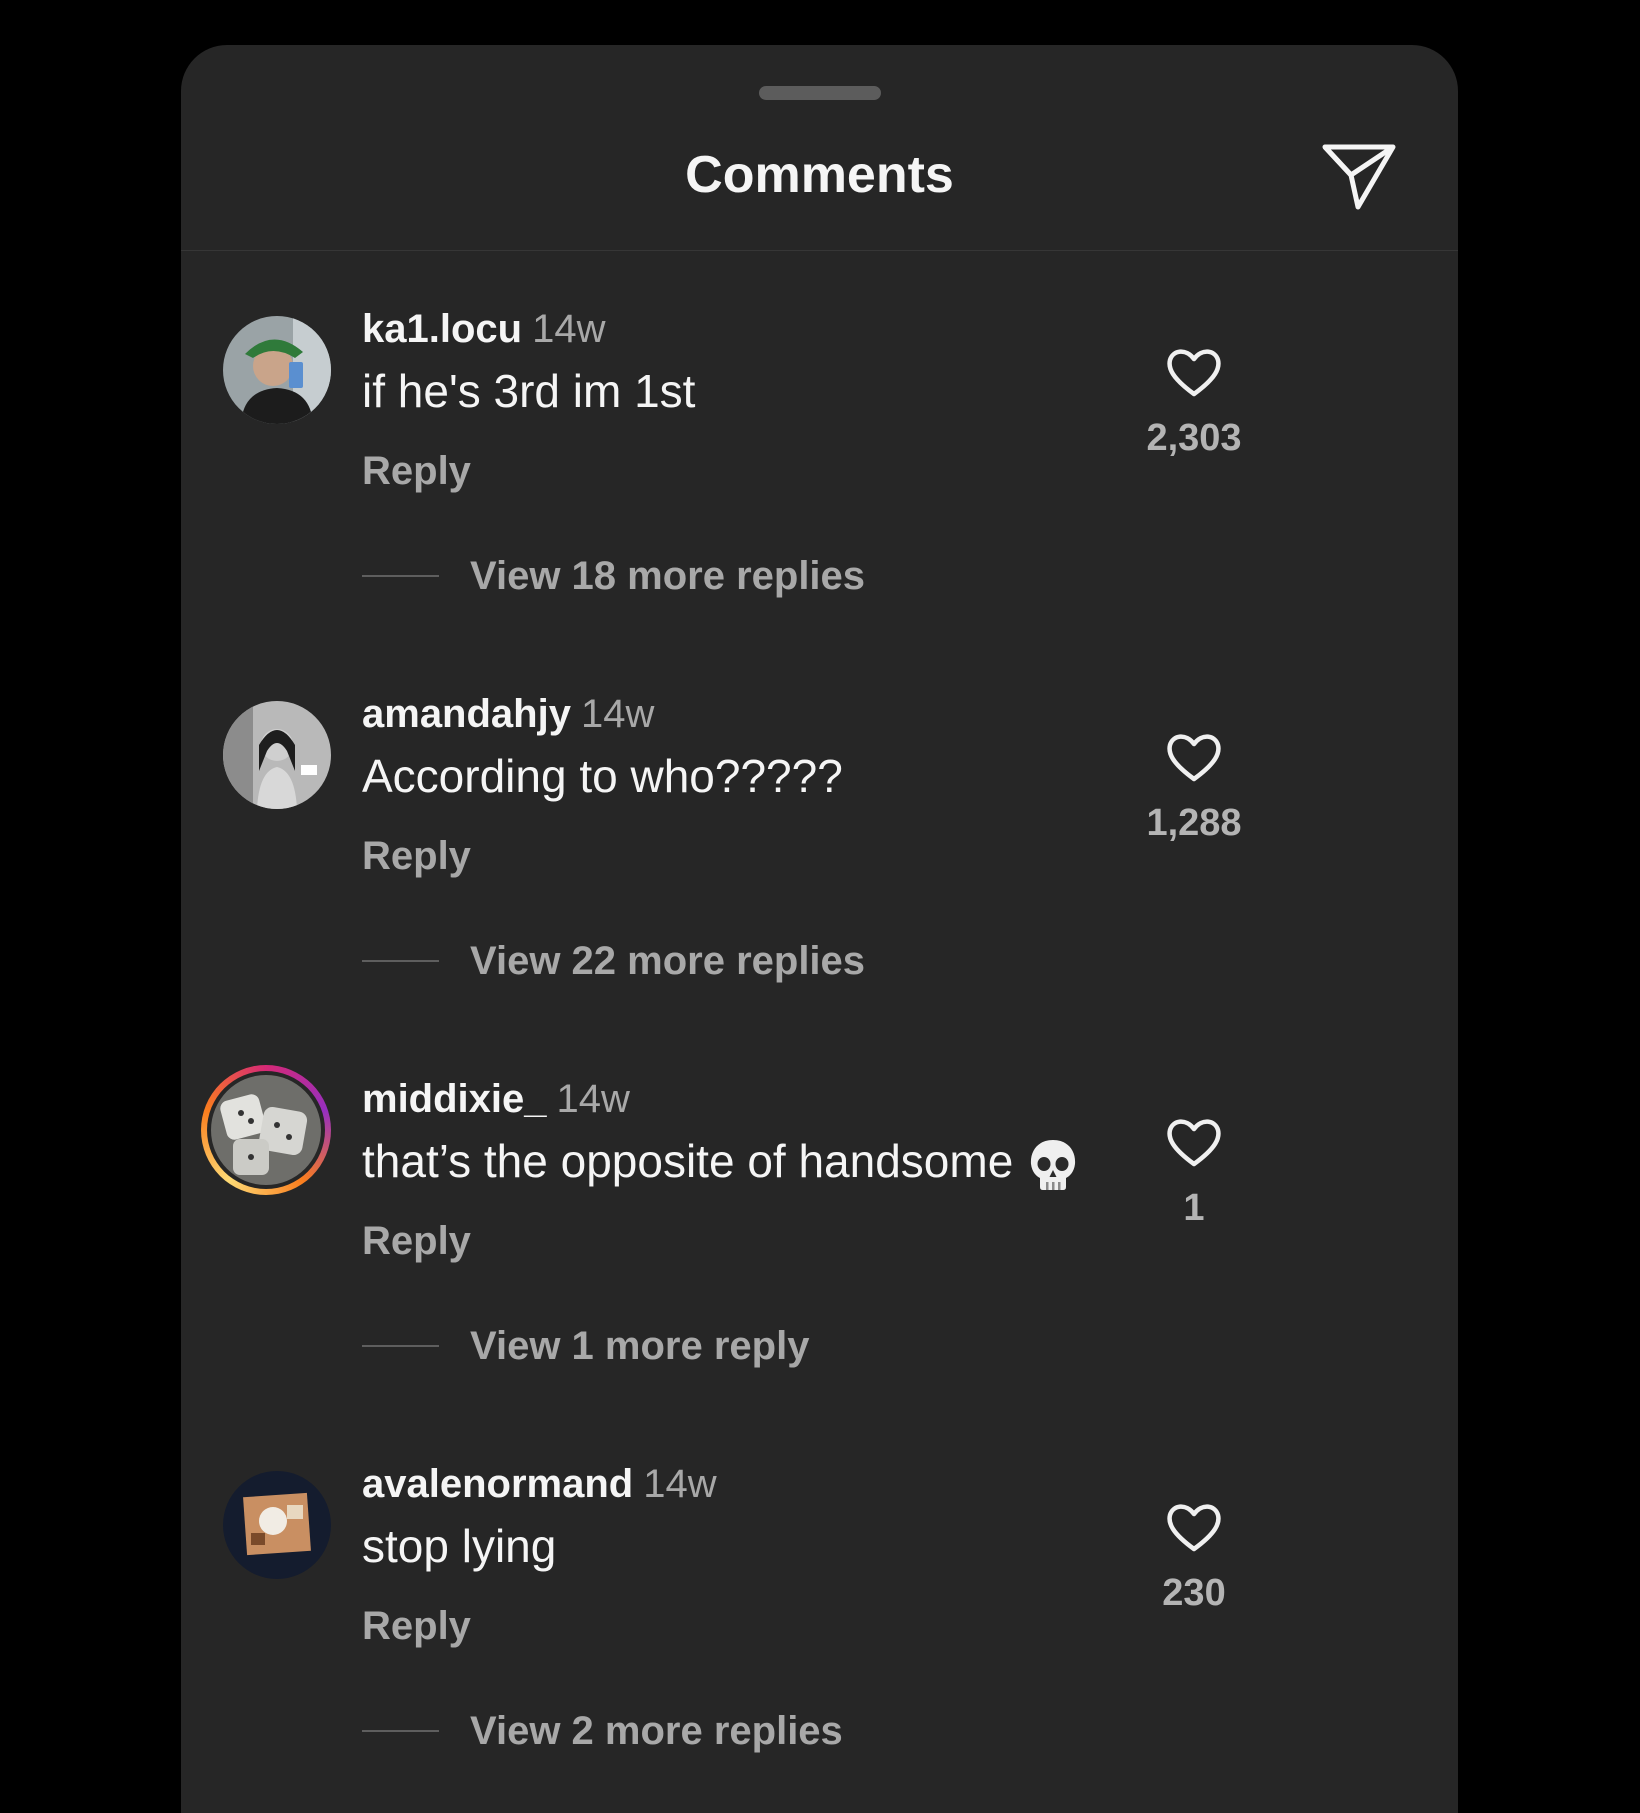  What do you see at coordinates (1194, 792) in the screenshot?
I see `like-group: 1,288` at bounding box center [1194, 792].